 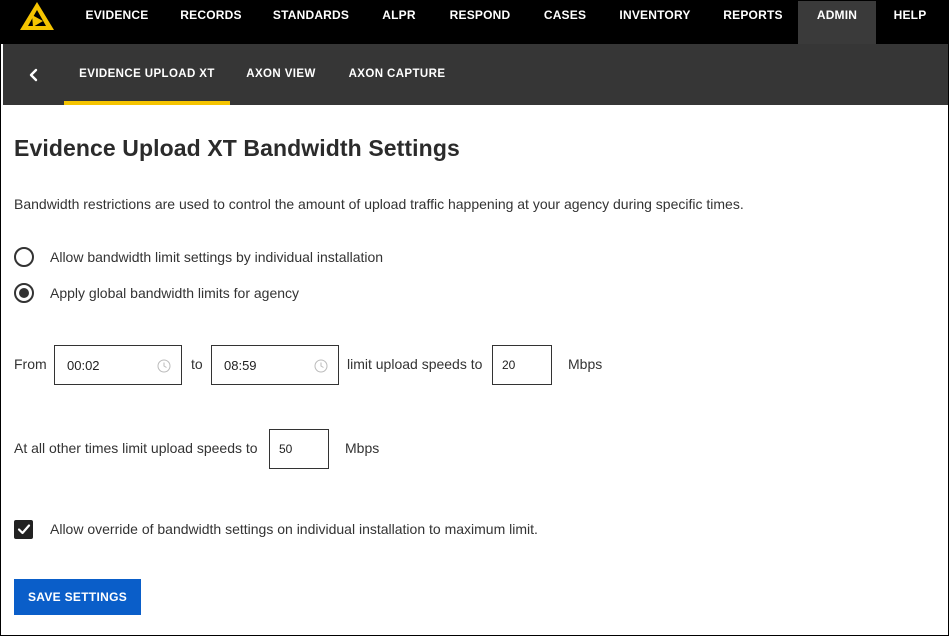 I want to click on from-time-field, so click(x=118, y=365).